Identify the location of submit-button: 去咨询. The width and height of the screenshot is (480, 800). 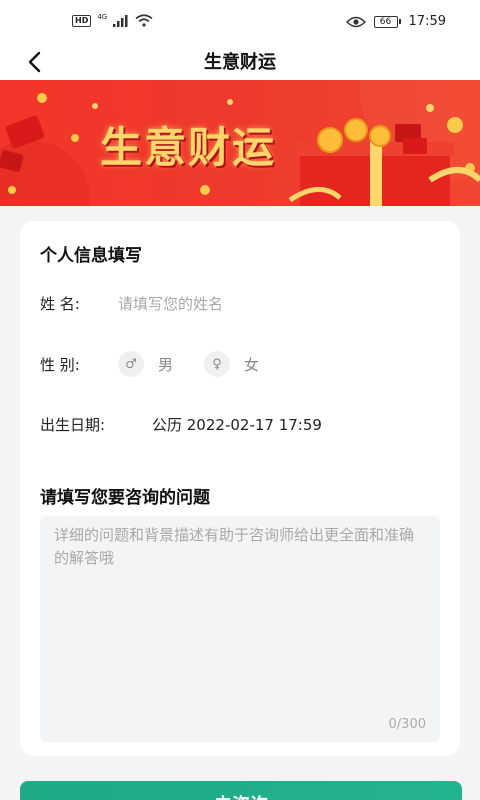
(241, 790).